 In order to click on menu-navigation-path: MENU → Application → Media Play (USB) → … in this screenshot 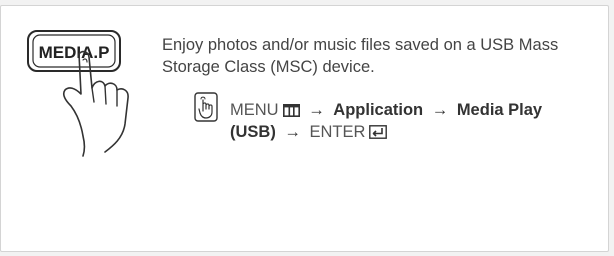, I will do `click(415, 121)`.